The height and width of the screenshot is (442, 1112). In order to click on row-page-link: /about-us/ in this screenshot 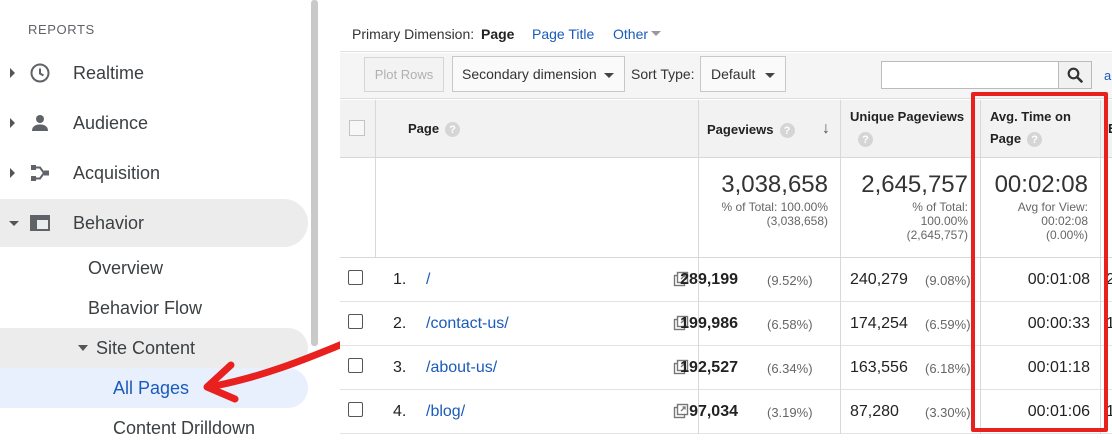, I will do `click(461, 368)`.